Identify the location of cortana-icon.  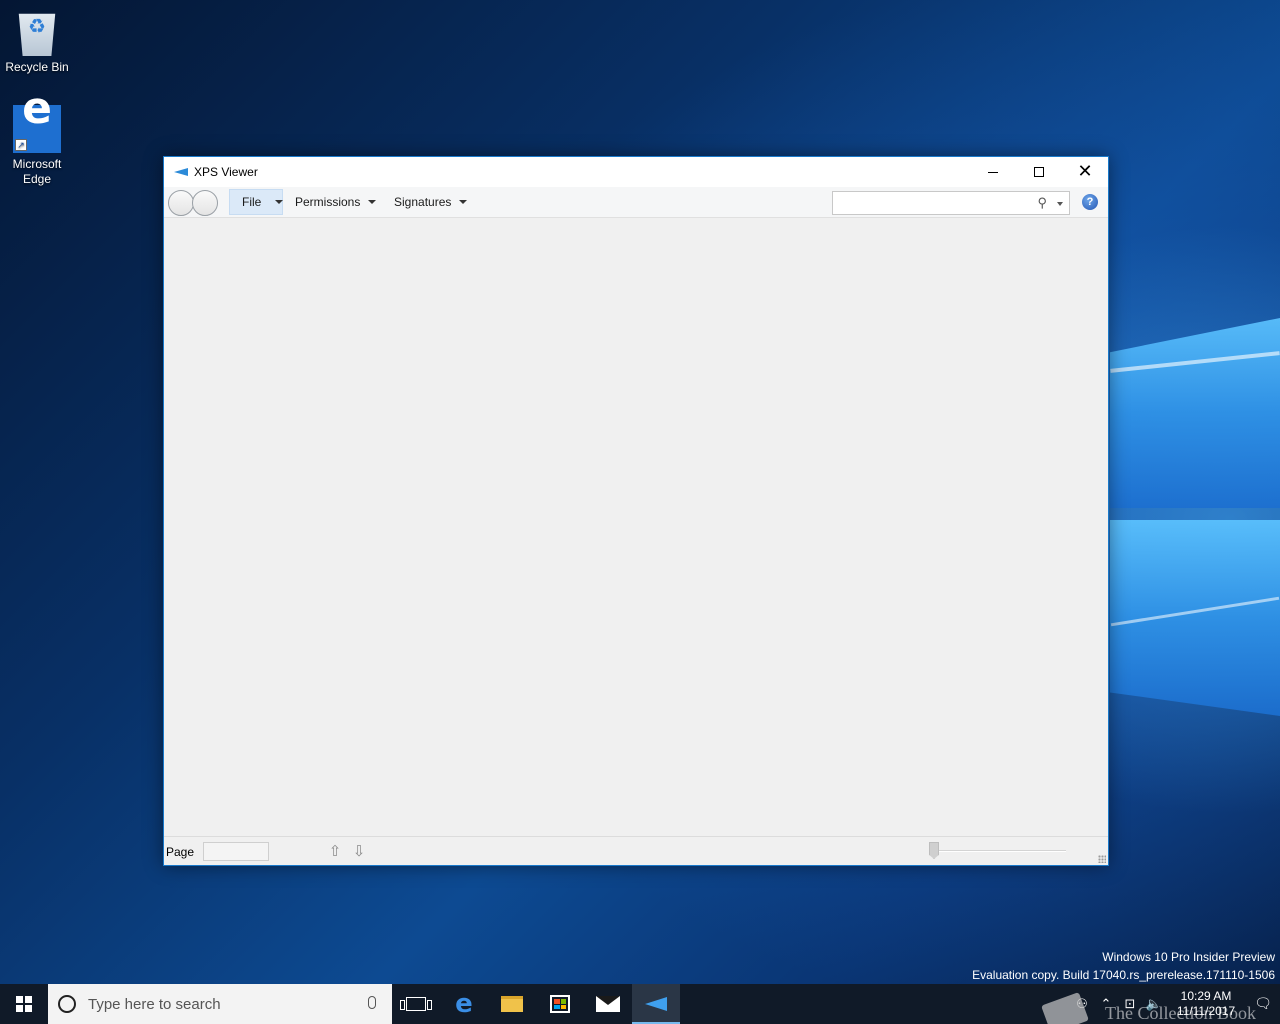
(67, 1004).